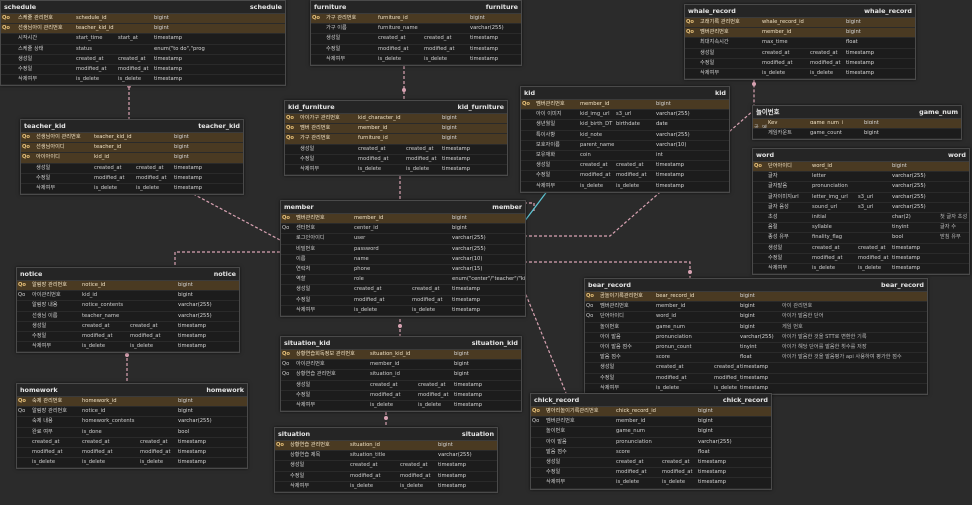 The width and height of the screenshot is (972, 505). What do you see at coordinates (132, 422) in the screenshot?
I see `table-row: 숙제 내용 homework_contents varchar(255)` at bounding box center [132, 422].